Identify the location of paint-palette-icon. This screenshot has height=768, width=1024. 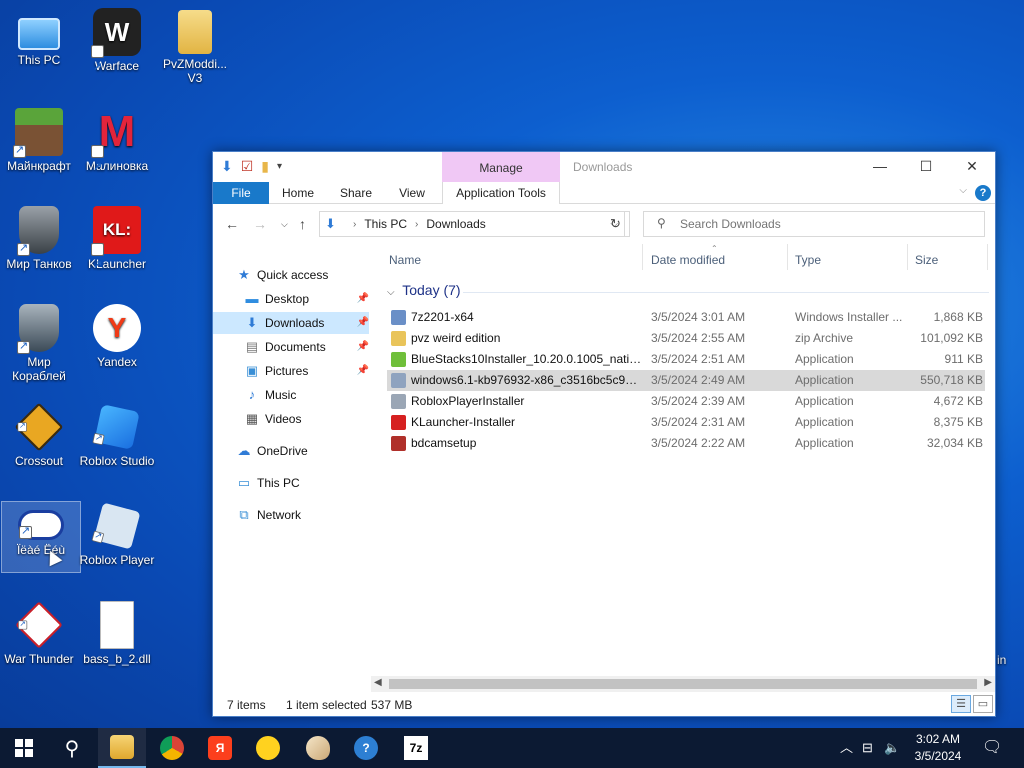
(318, 748).